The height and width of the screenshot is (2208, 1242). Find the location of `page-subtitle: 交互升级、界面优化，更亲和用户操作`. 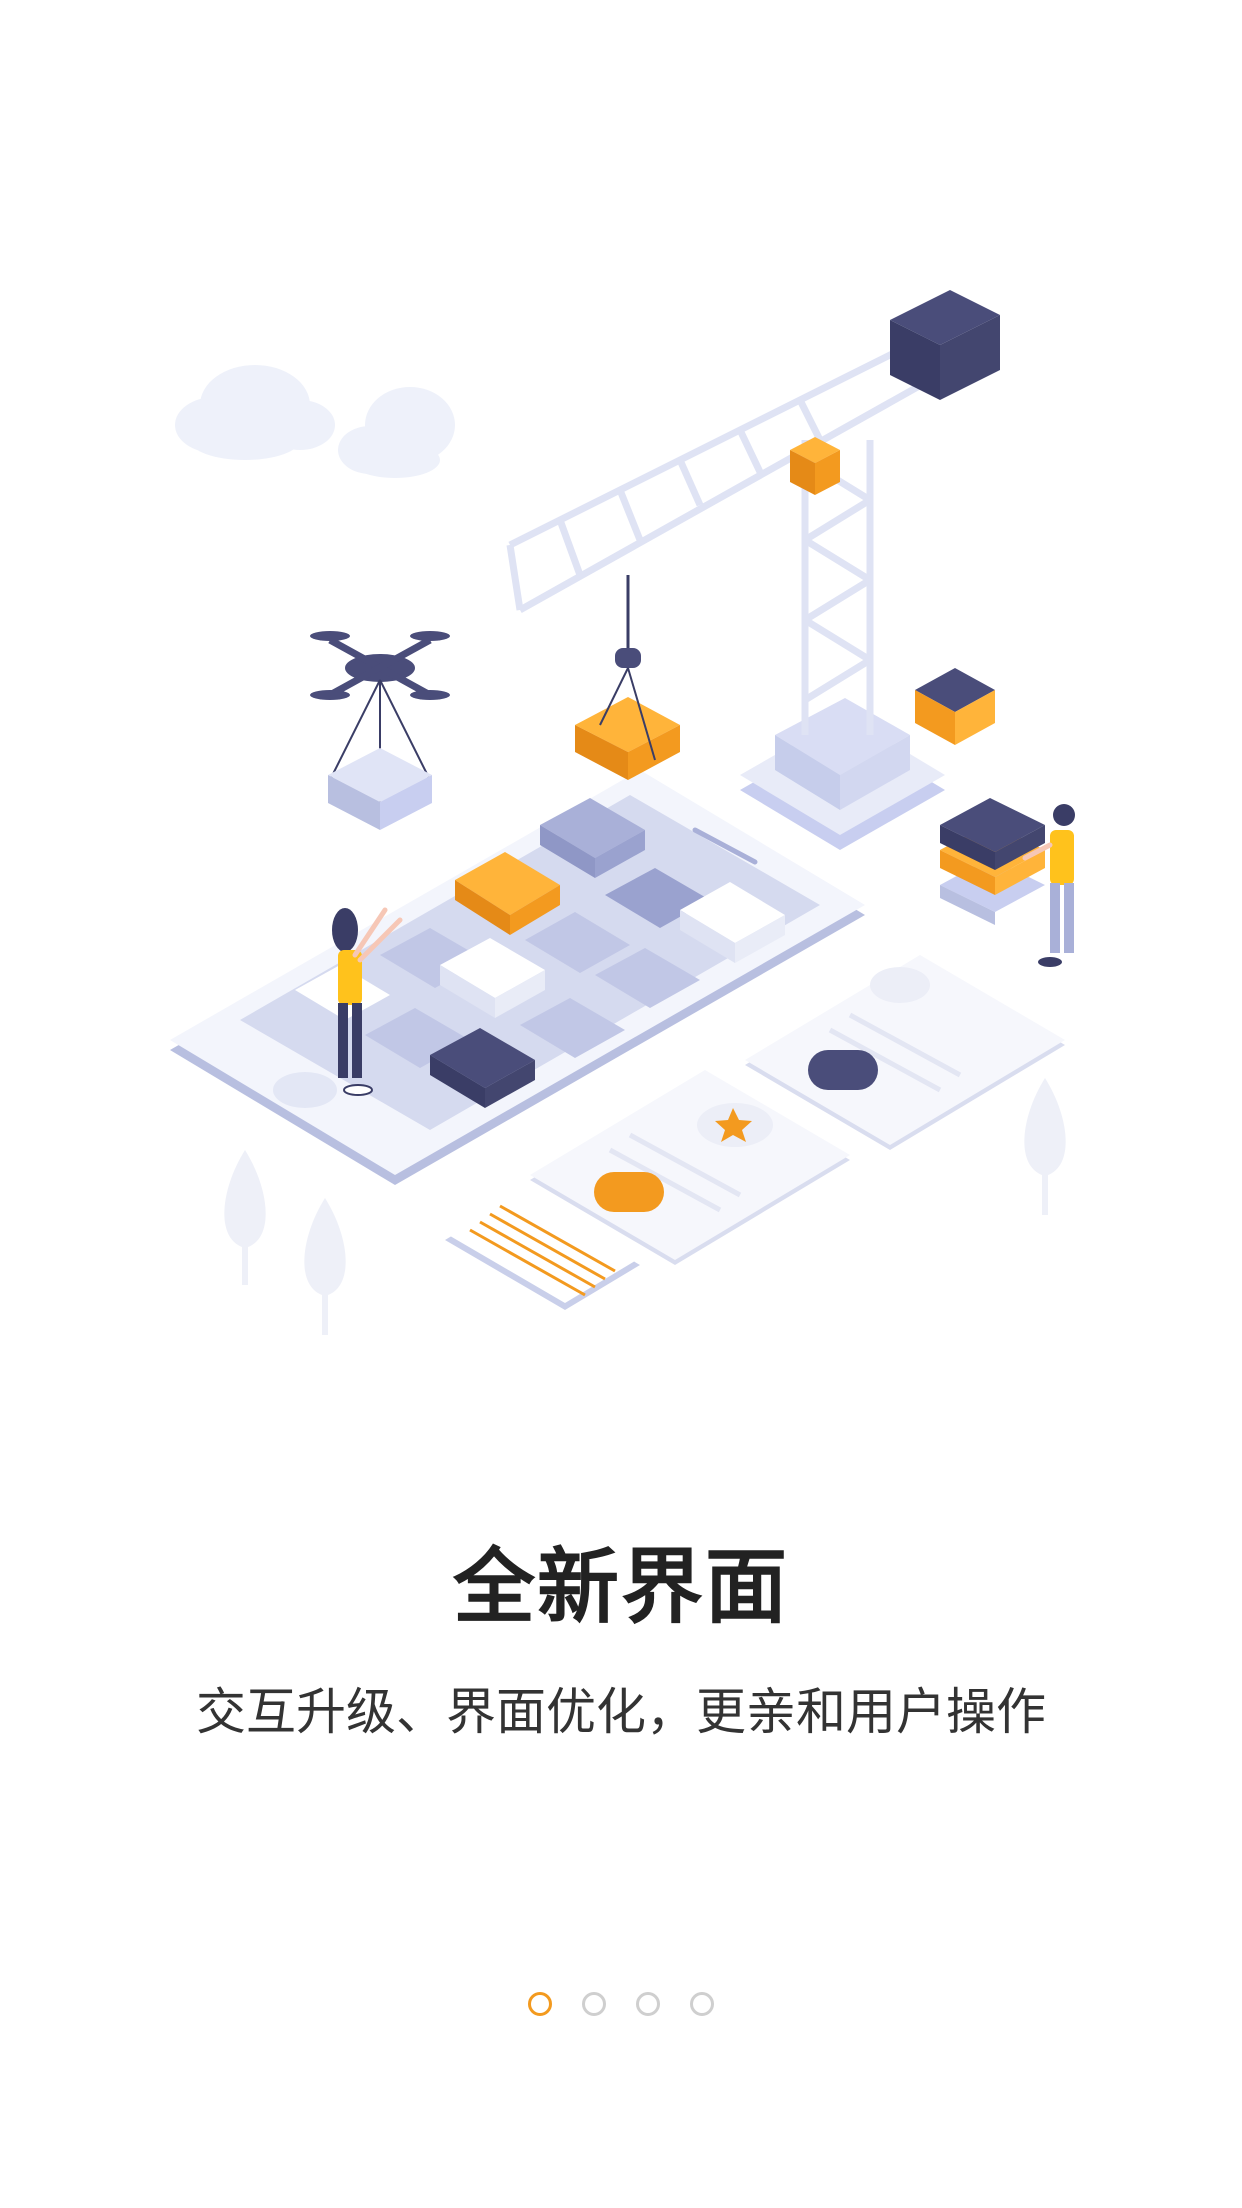

page-subtitle: 交互升级、界面优化，更亲和用户操作 is located at coordinates (621, 1712).